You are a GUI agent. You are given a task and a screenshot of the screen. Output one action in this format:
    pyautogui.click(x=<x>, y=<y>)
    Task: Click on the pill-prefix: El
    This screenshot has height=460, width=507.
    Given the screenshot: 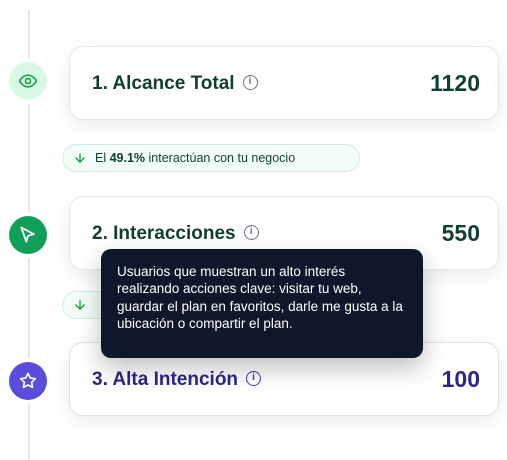 What is the action you would take?
    pyautogui.click(x=102, y=158)
    